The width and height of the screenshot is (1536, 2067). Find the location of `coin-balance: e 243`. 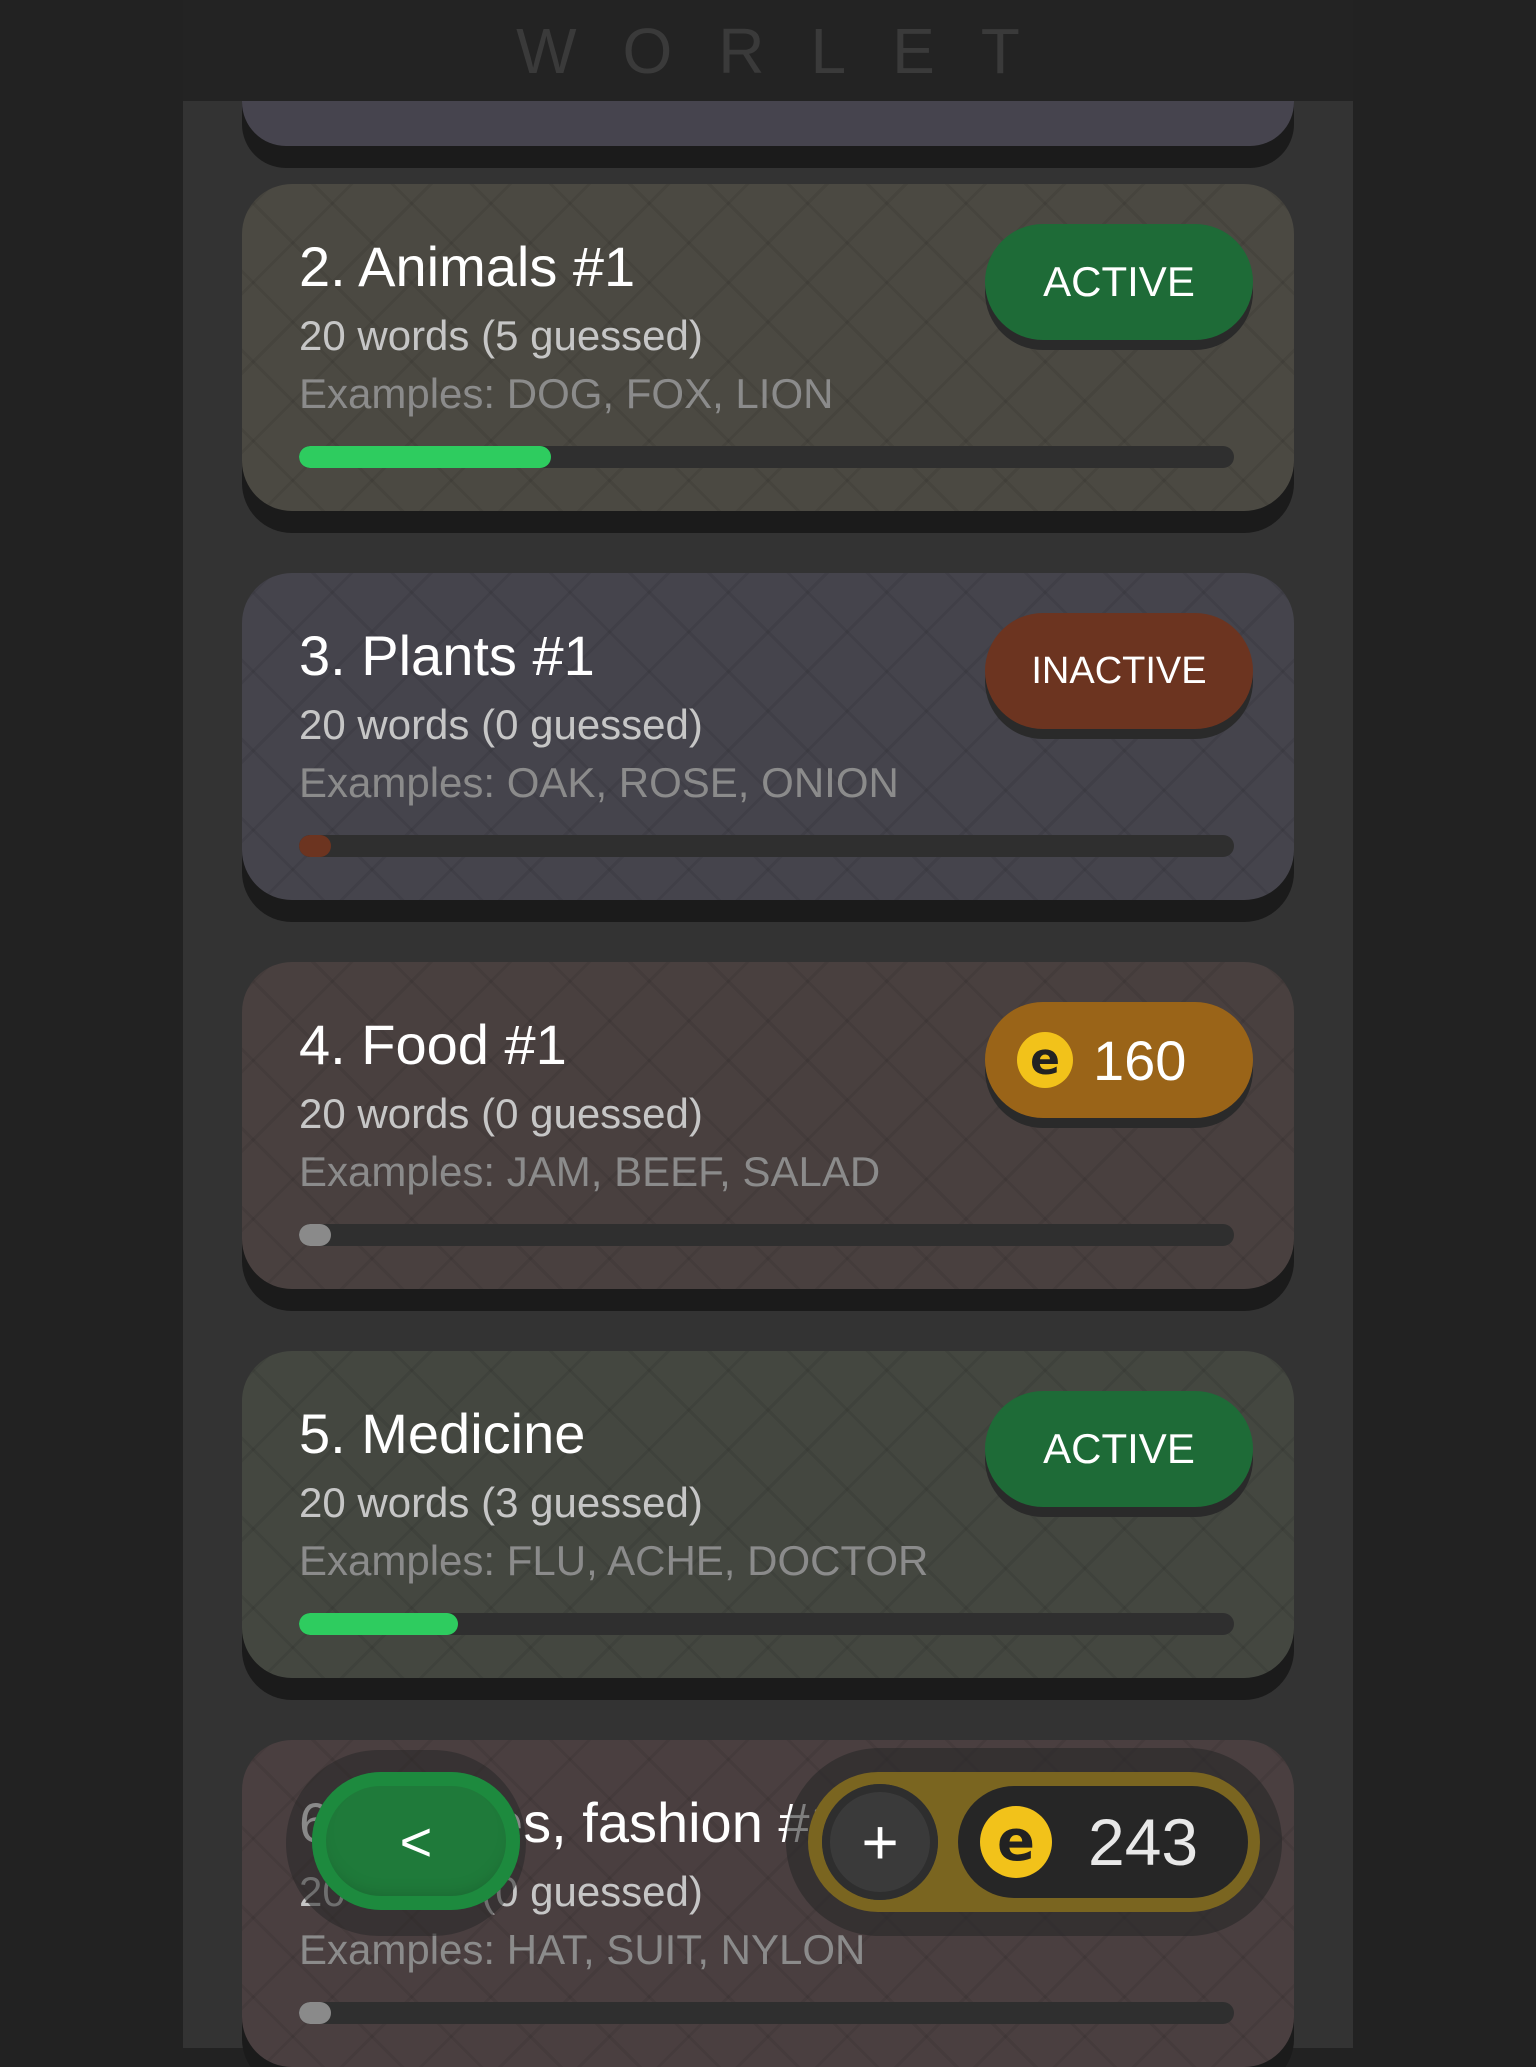

coin-balance: e 243 is located at coordinates (1103, 1842).